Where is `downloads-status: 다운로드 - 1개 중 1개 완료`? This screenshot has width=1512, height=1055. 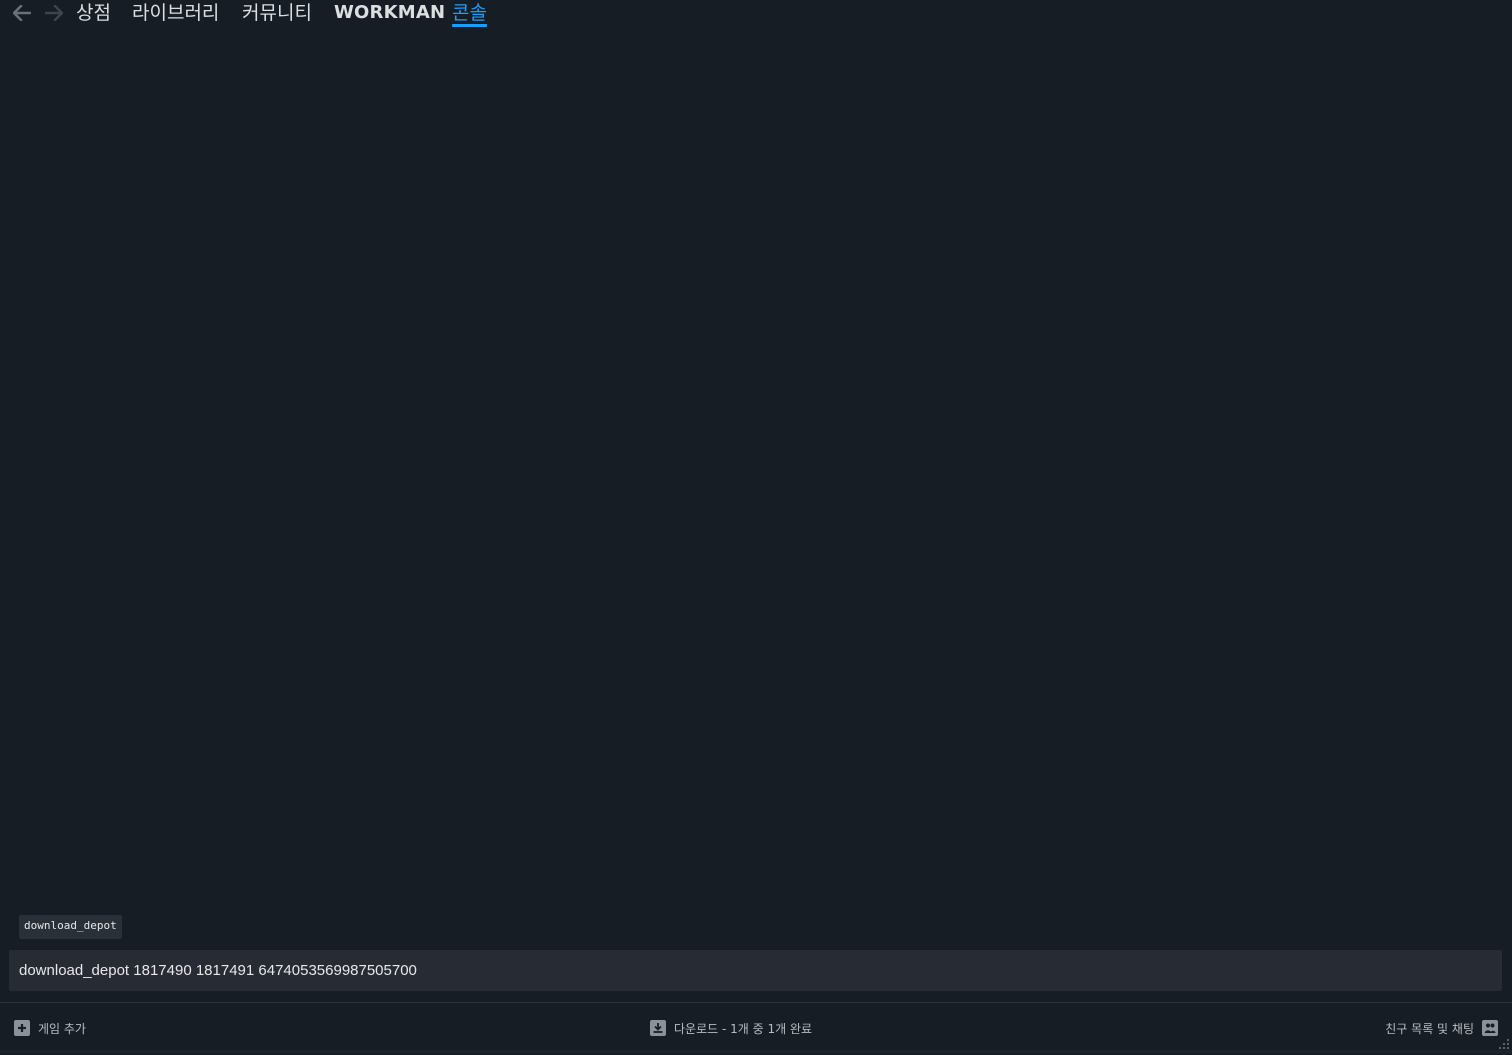
downloads-status: 다운로드 - 1개 중 1개 완료 is located at coordinates (743, 1028).